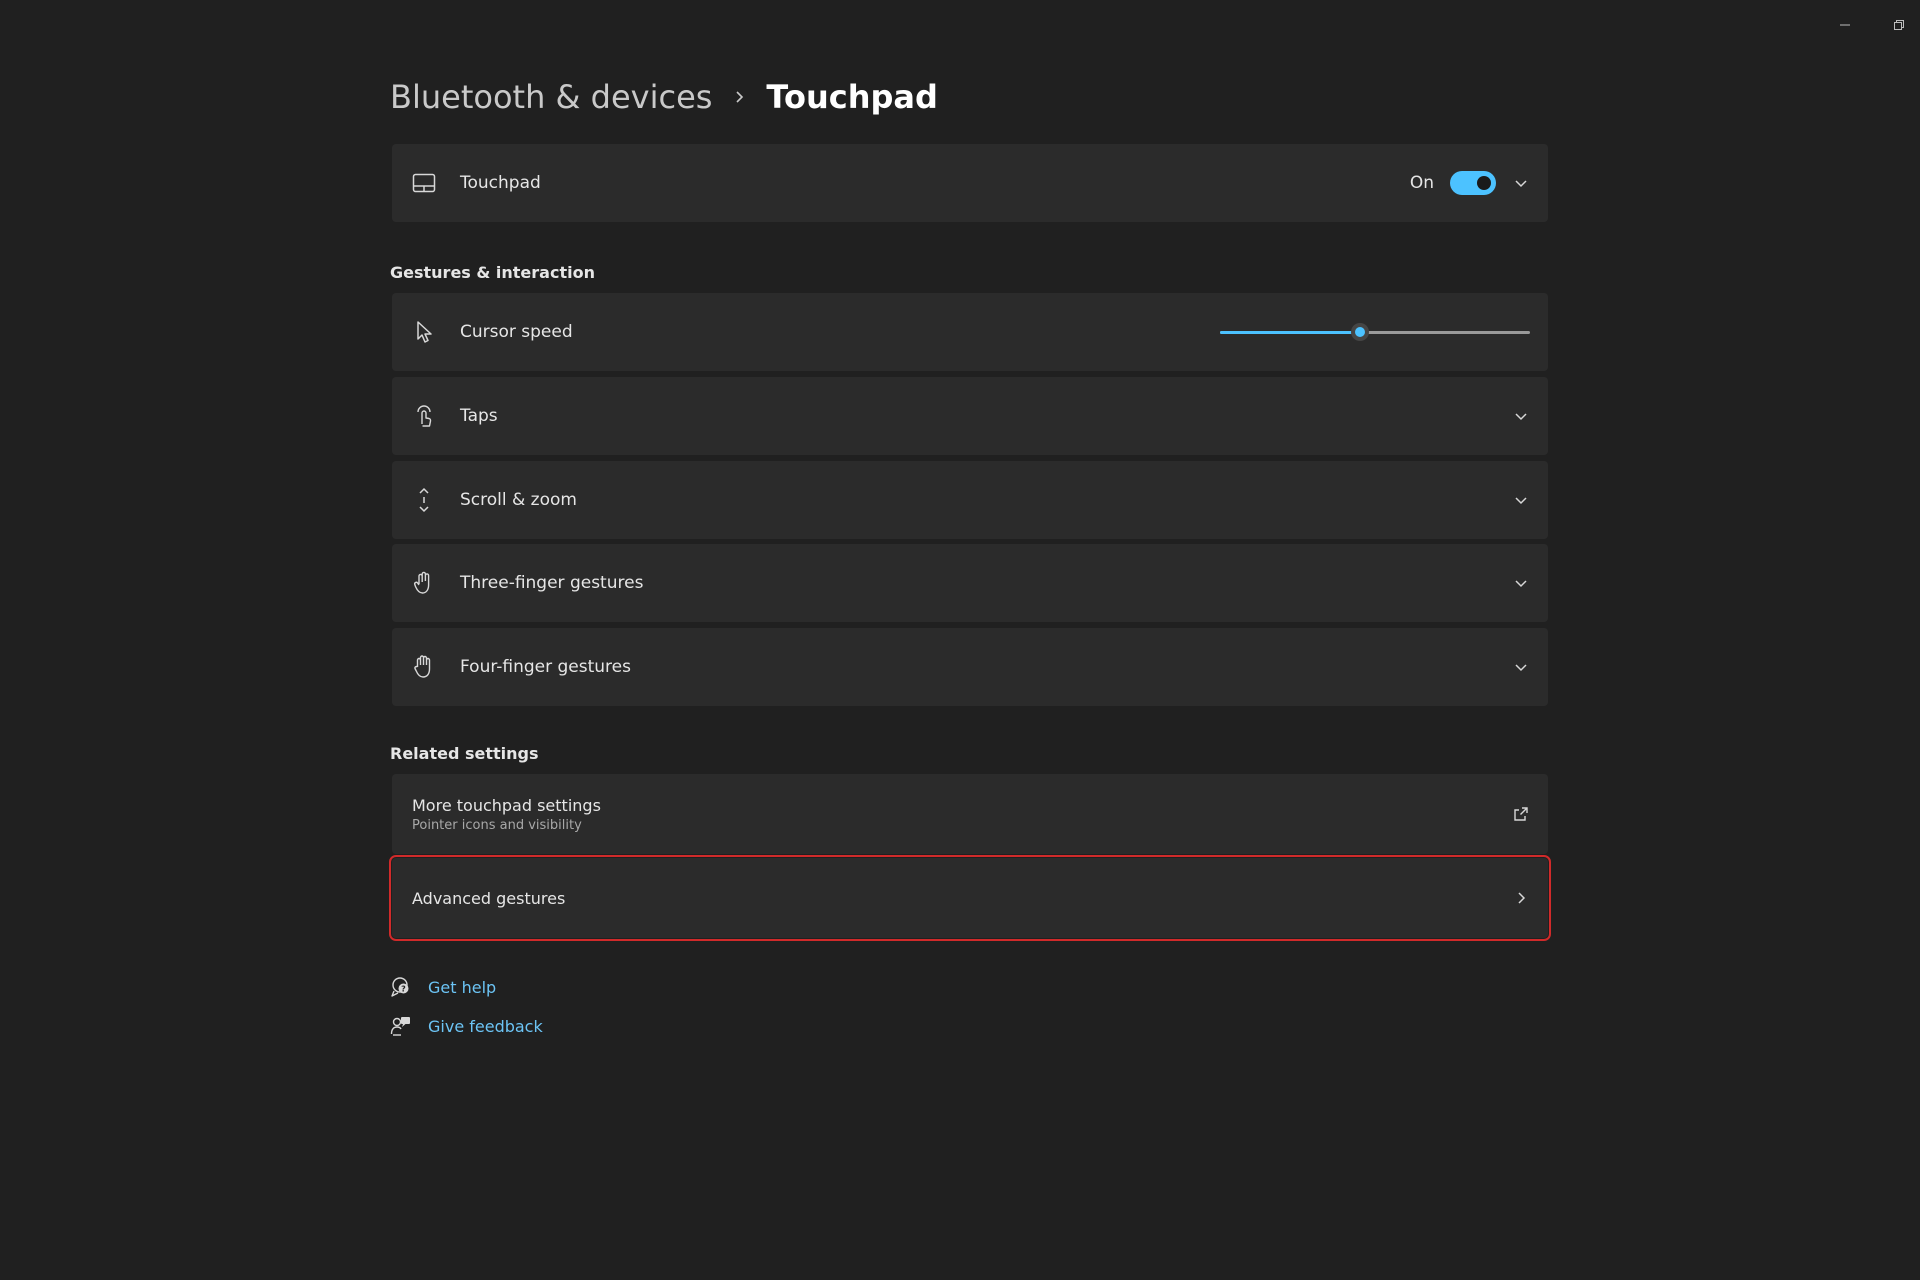 The height and width of the screenshot is (1280, 1920). I want to click on touchpad-toggle, so click(1473, 183).